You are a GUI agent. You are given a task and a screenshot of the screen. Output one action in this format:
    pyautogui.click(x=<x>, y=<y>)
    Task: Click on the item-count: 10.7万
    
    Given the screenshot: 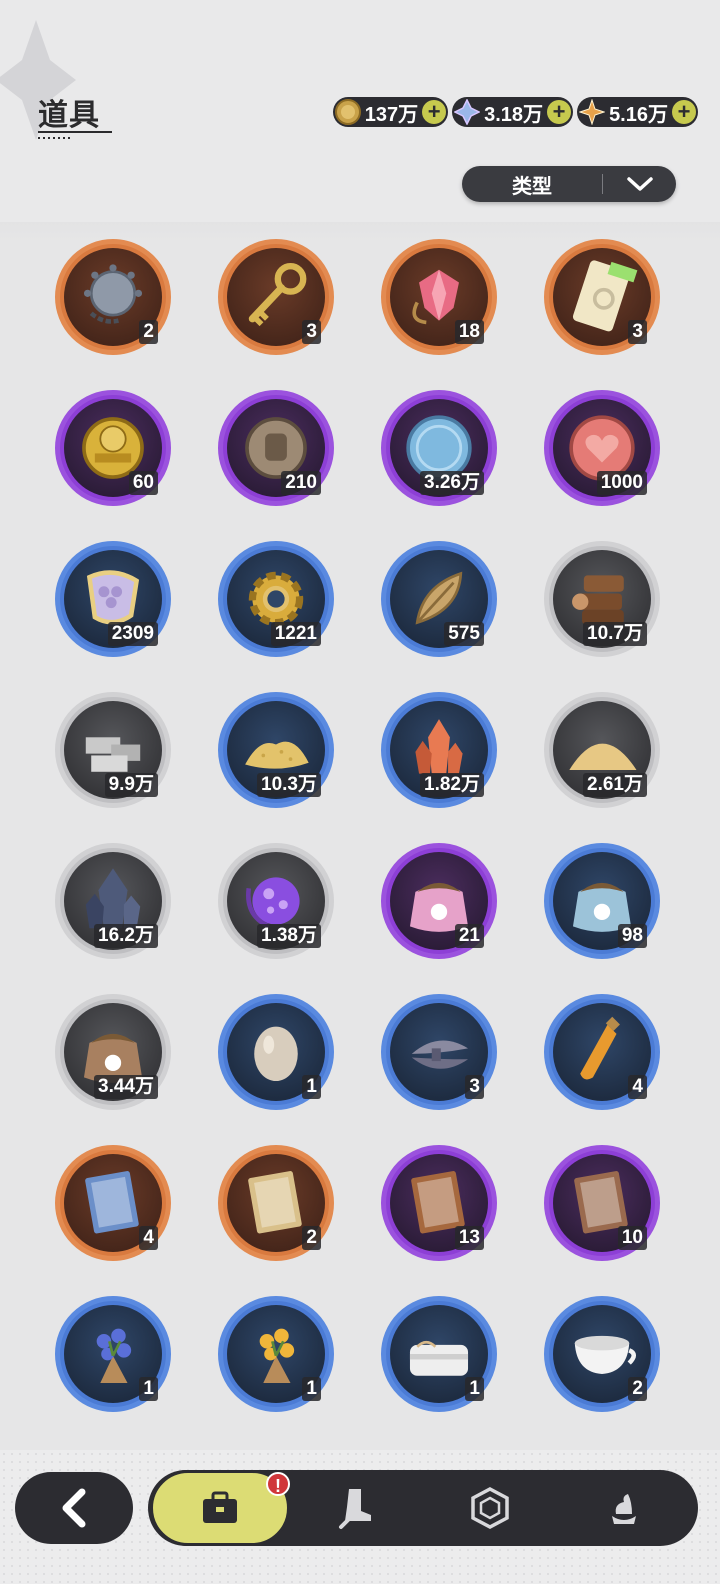 What is the action you would take?
    pyautogui.click(x=615, y=634)
    